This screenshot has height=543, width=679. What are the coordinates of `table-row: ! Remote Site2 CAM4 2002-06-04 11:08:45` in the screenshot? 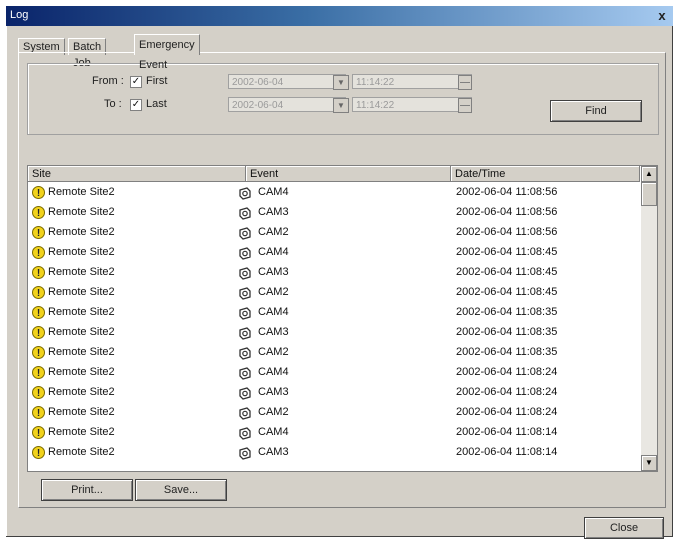 It's located at (334, 253).